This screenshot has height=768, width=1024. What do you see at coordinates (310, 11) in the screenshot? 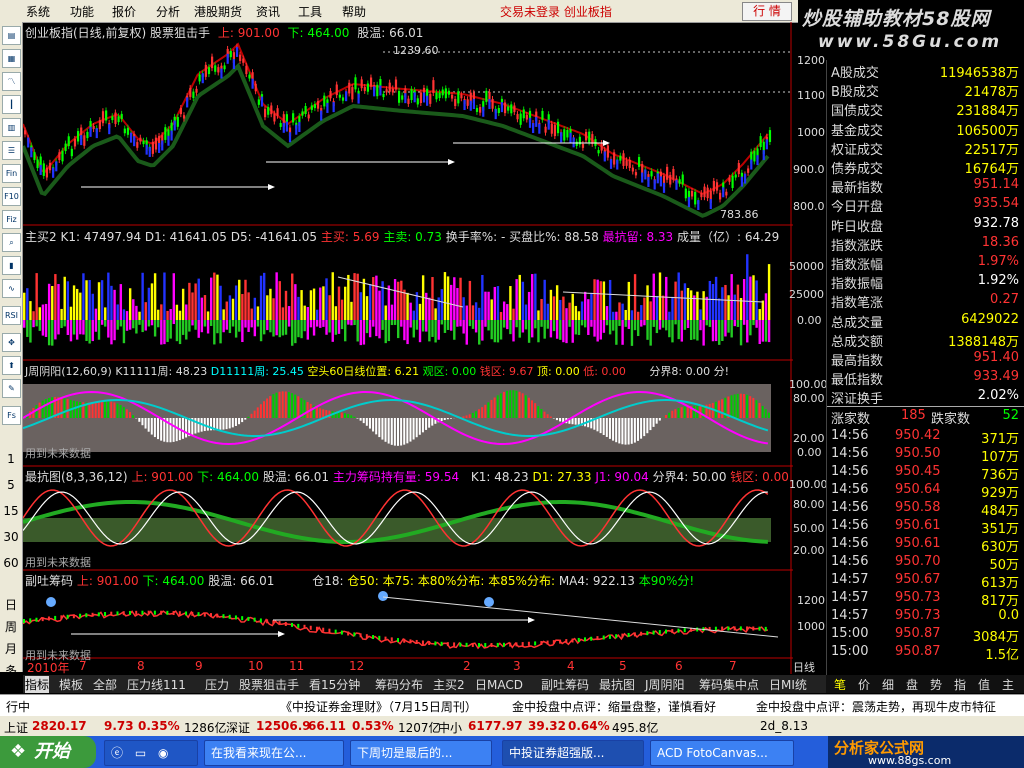
I see `menu-tools: 工具` at bounding box center [310, 11].